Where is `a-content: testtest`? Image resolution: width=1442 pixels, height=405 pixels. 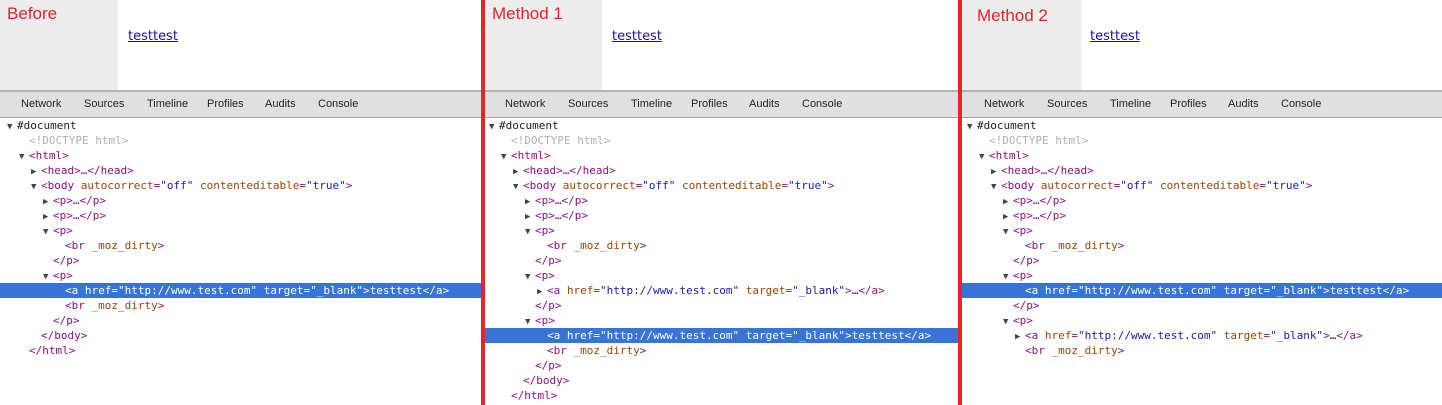
a-content: testtest is located at coordinates (1356, 290).